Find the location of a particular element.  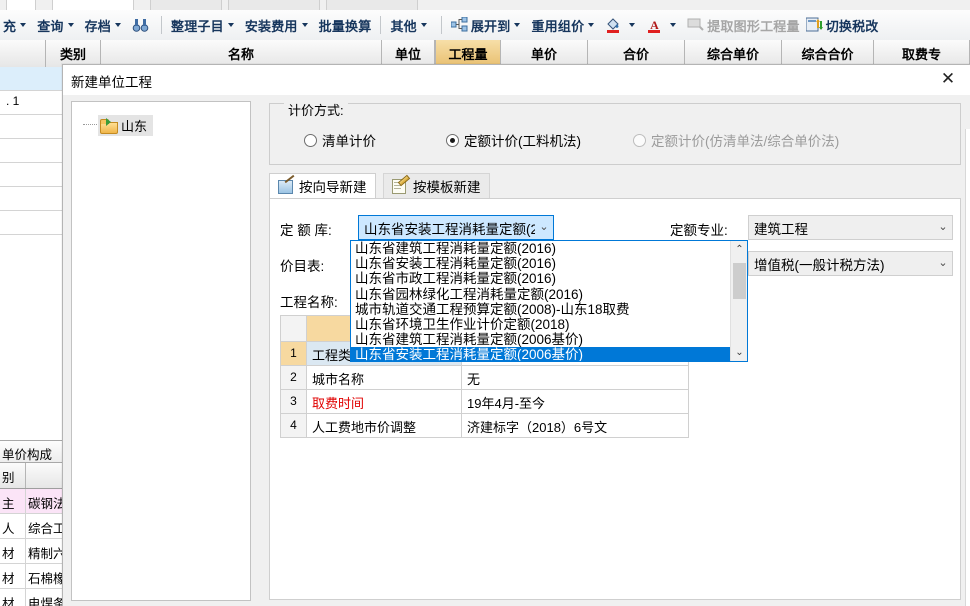

grid-header-label: 综合单价 is located at coordinates (732, 54).